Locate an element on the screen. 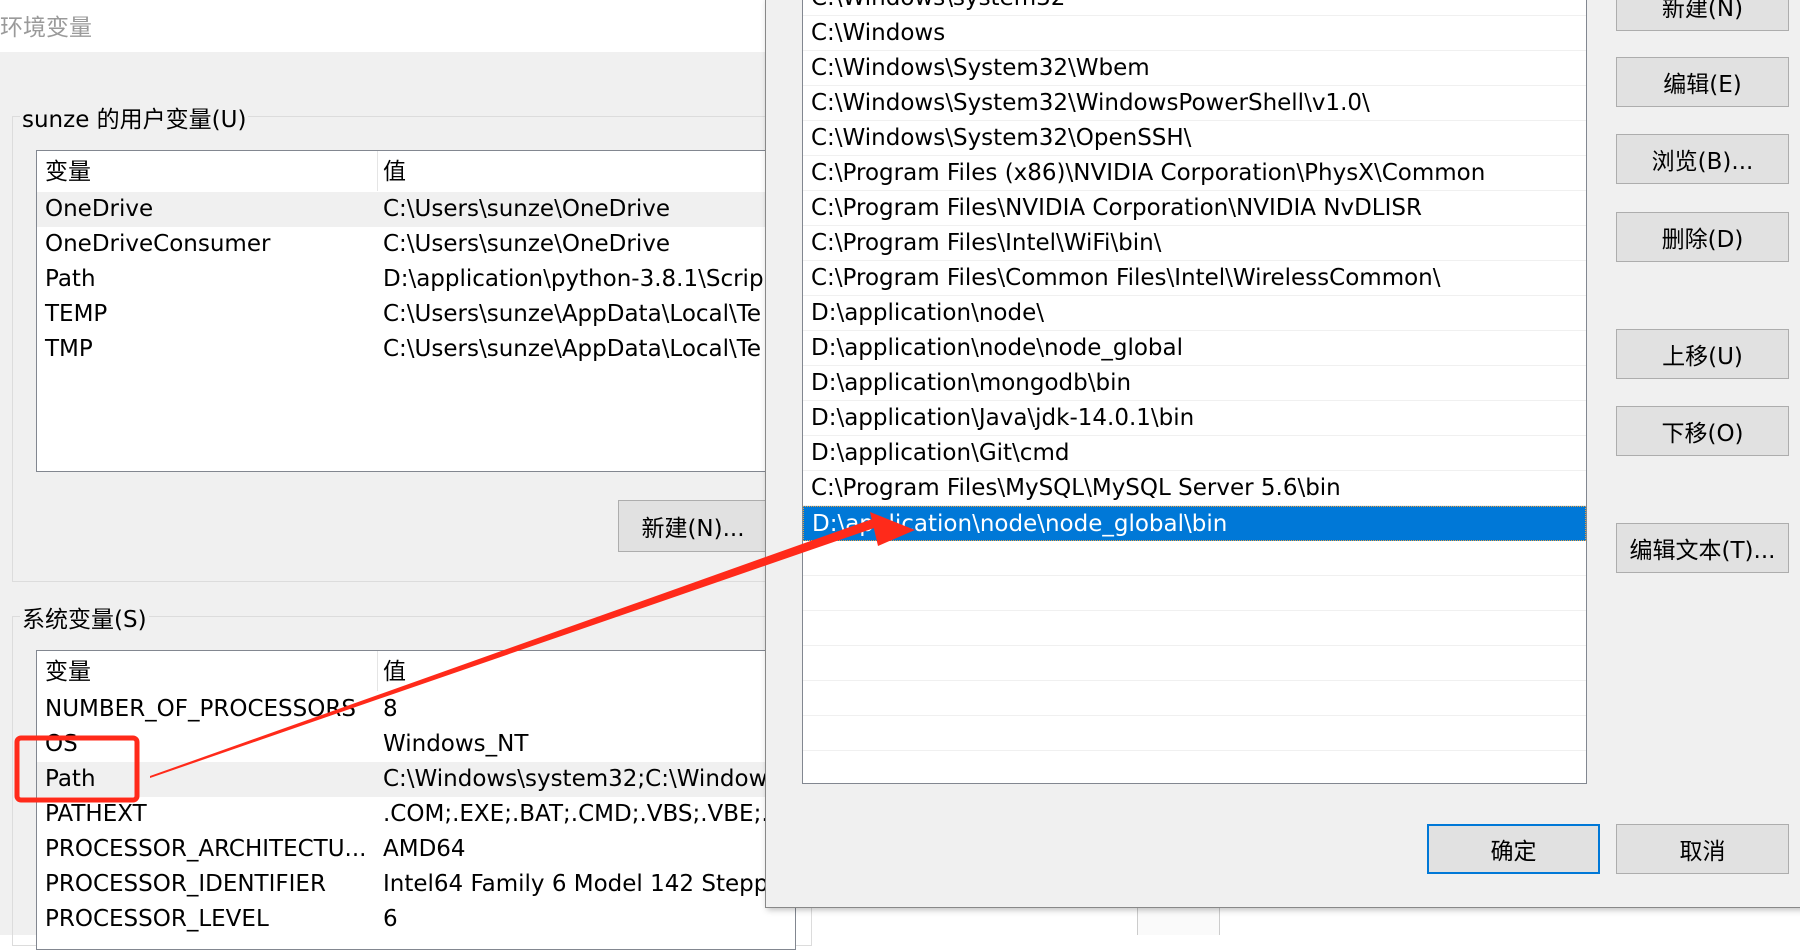 The image size is (1800, 950). highlight-box is located at coordinates (77, 769).